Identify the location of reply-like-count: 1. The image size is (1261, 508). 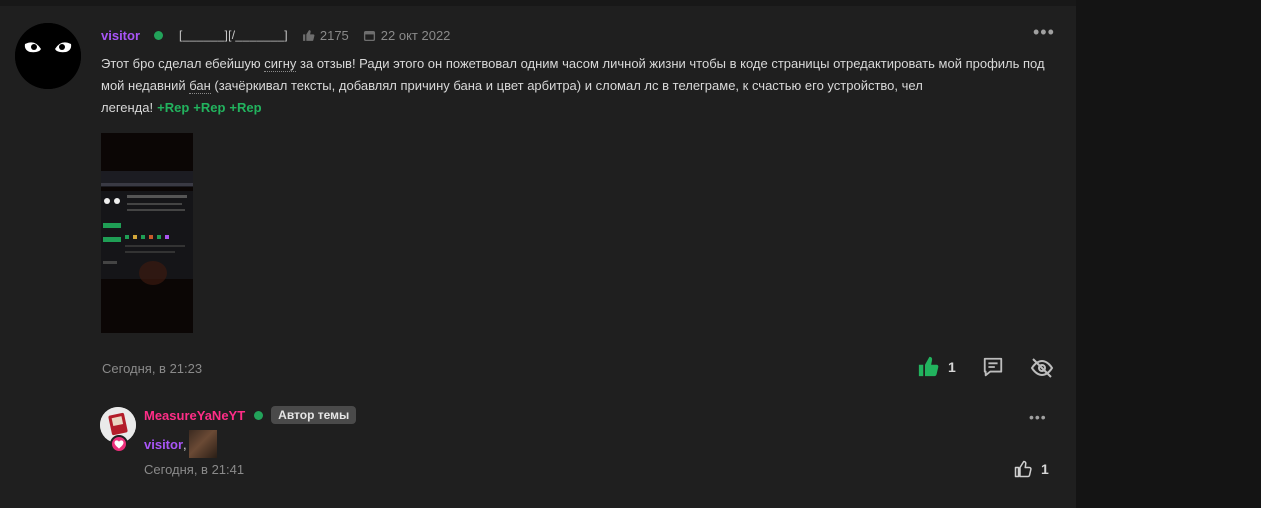
(1045, 469).